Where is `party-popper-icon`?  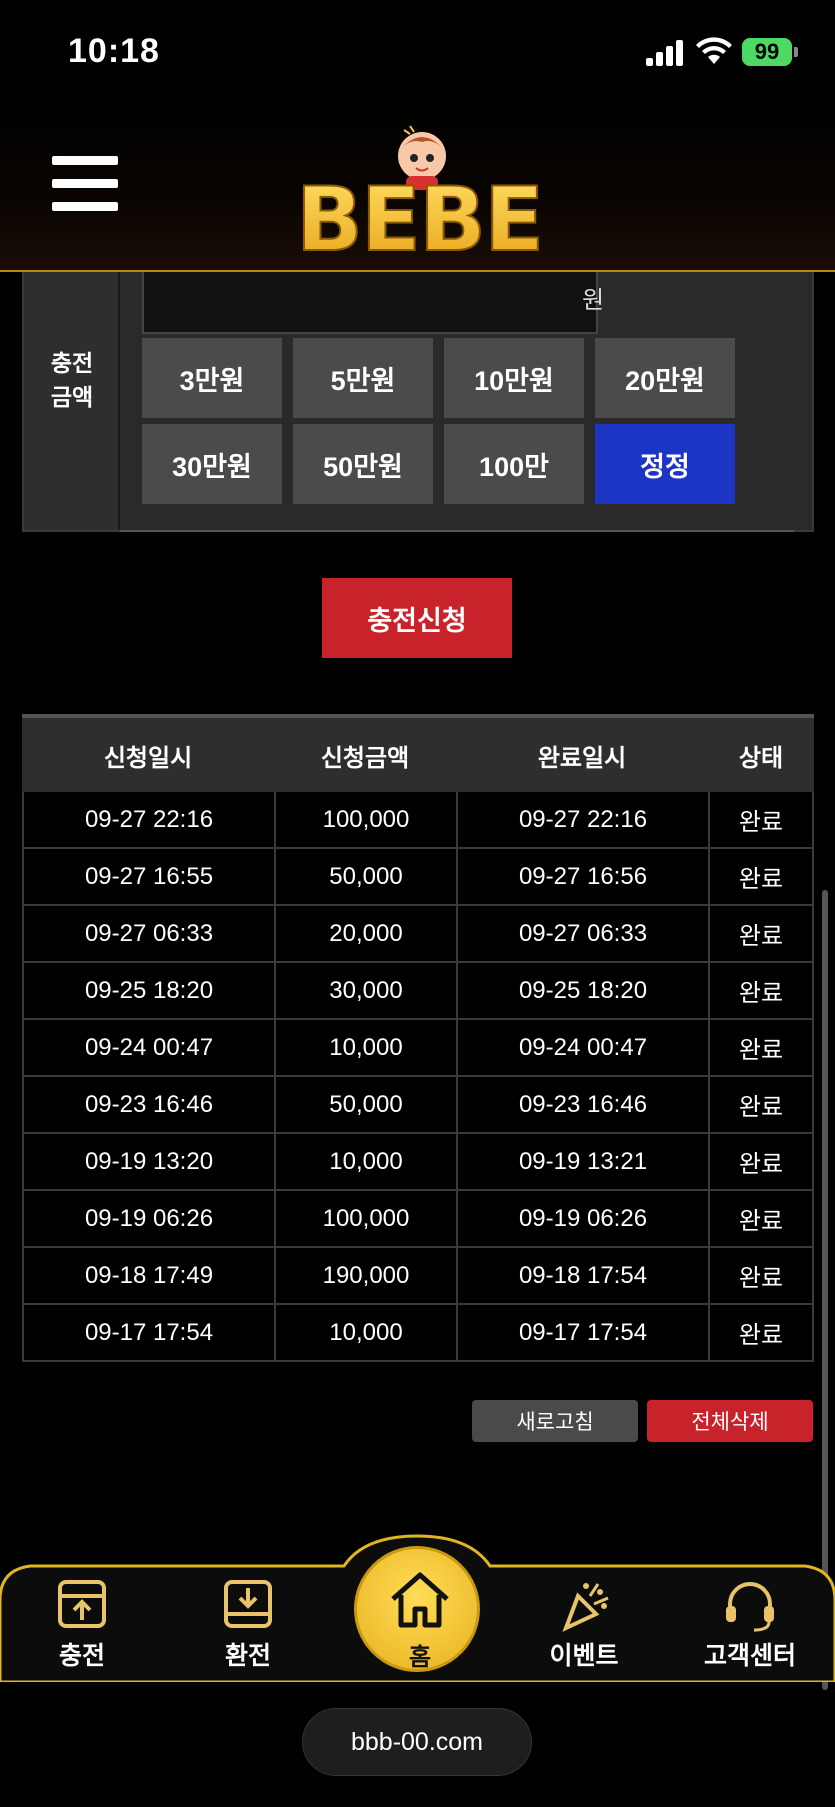 party-popper-icon is located at coordinates (585, 1607).